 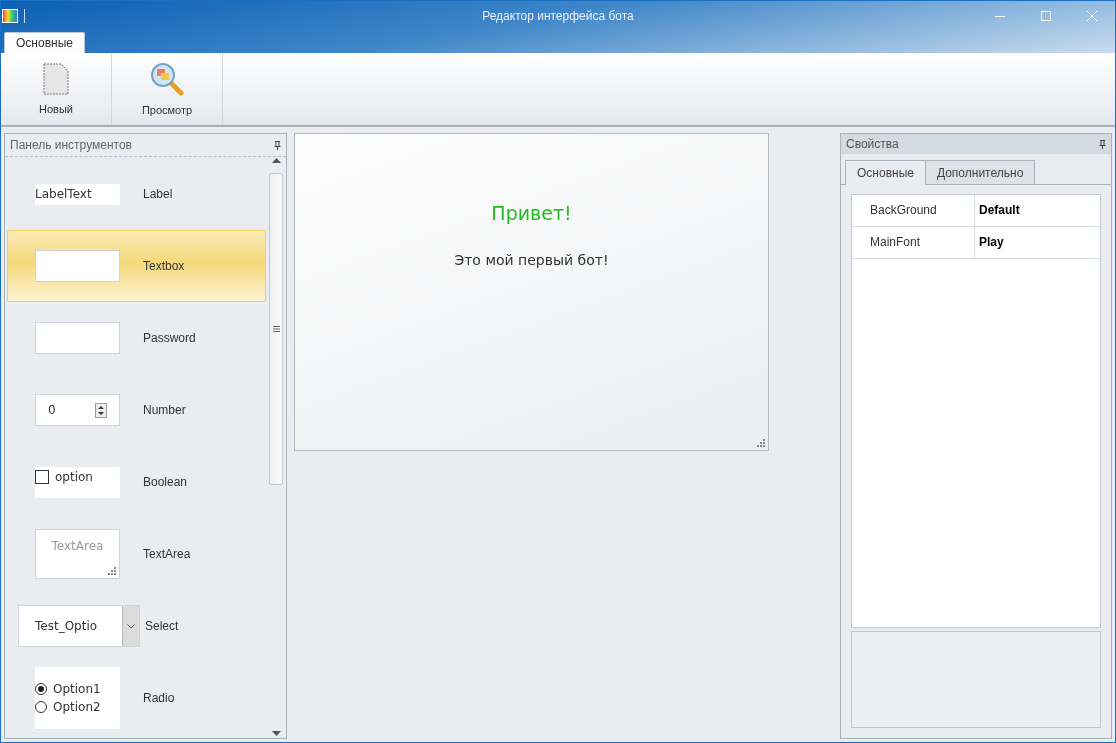 I want to click on property-tab: Основные, so click(x=885, y=172).